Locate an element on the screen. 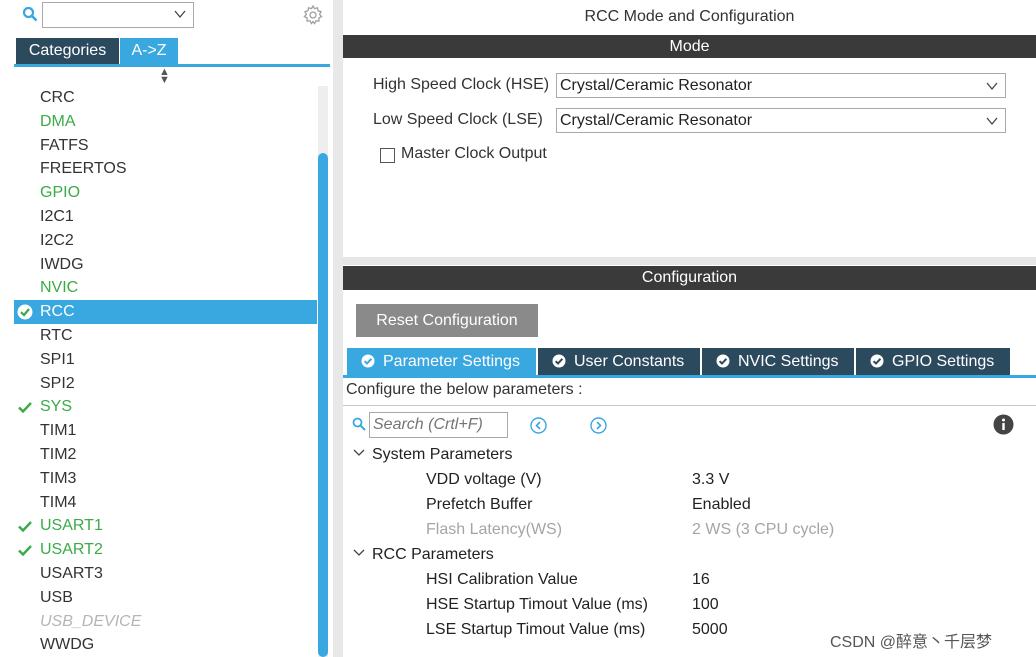 This screenshot has width=1036, height=657. list-item: RCC is located at coordinates (165, 312).